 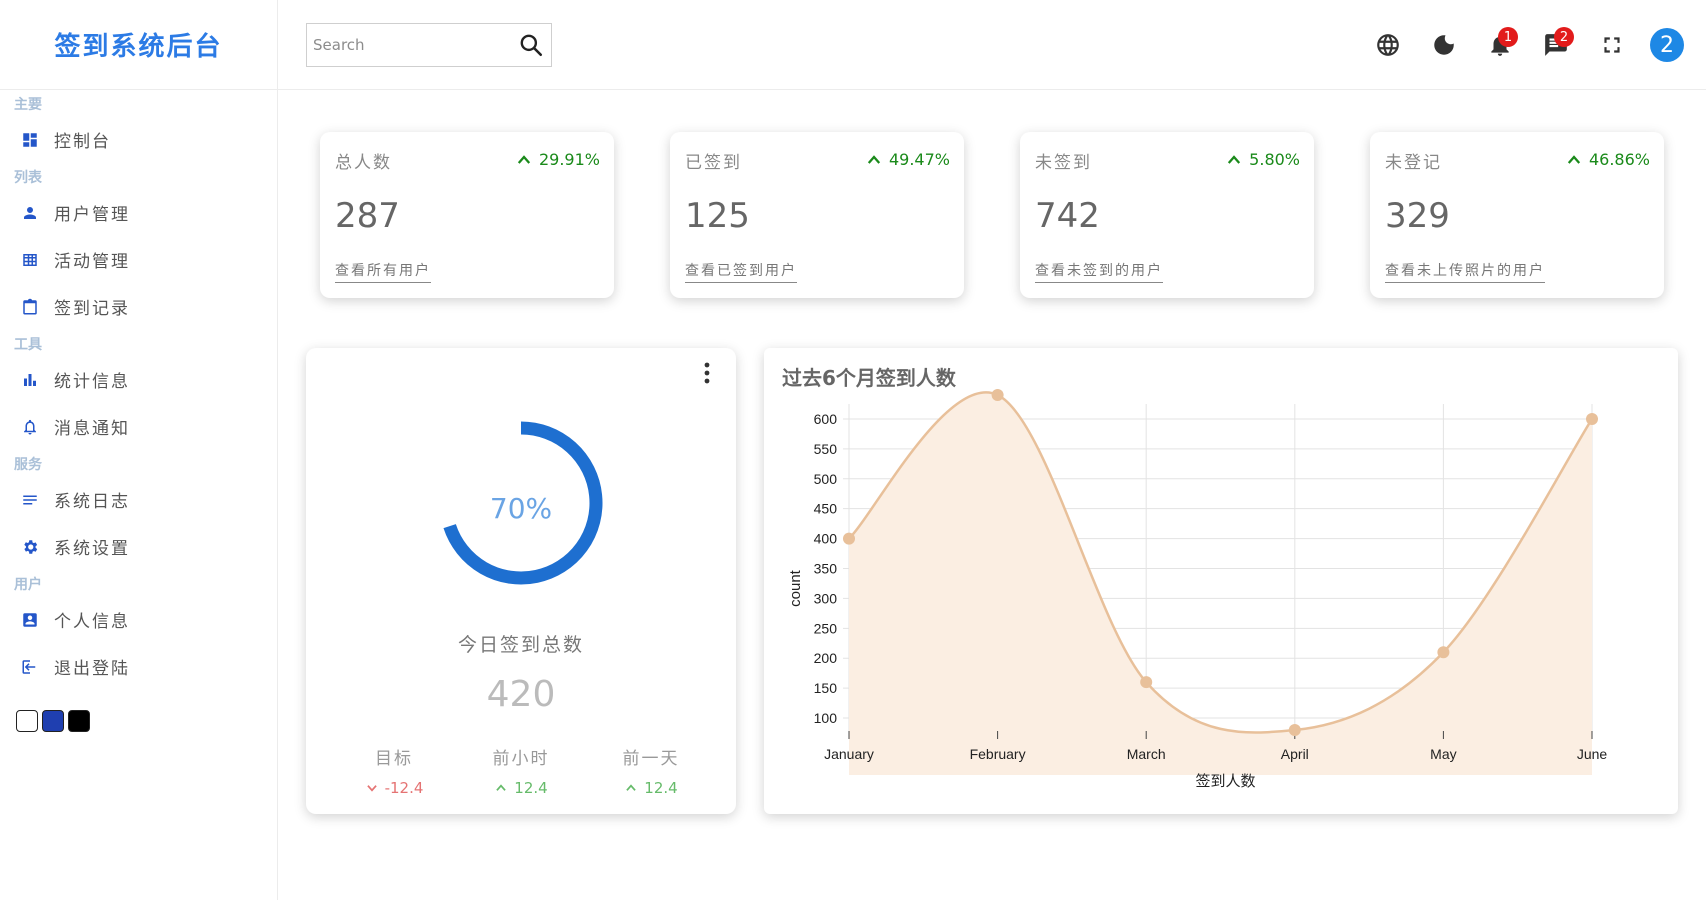 I want to click on metric-value-row: -12.4, so click(x=394, y=788).